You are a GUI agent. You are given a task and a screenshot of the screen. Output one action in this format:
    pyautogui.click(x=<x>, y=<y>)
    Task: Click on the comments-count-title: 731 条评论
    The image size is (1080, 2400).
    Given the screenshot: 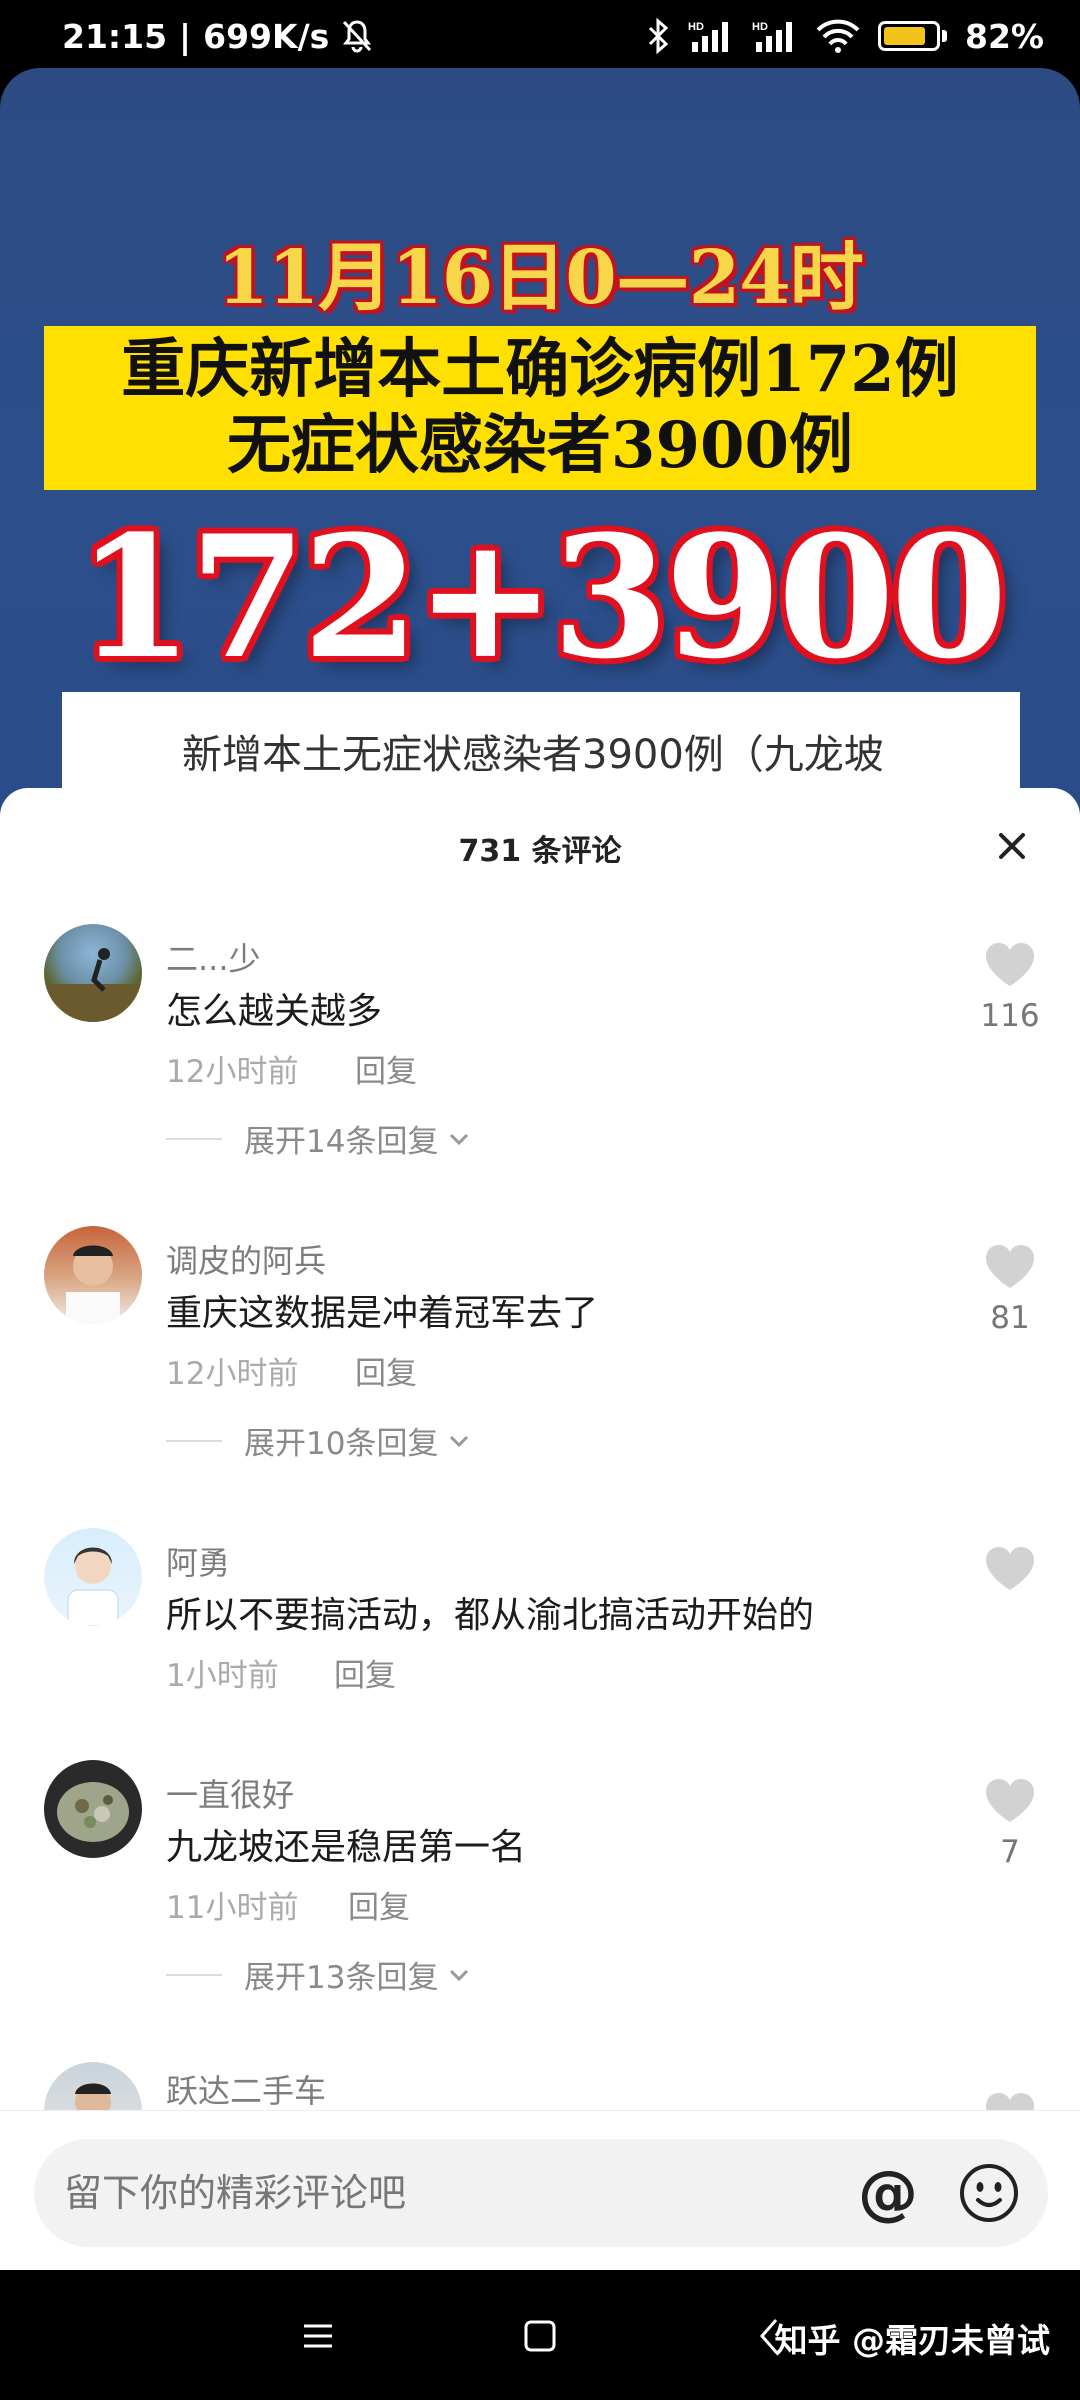 What is the action you would take?
    pyautogui.click(x=540, y=851)
    